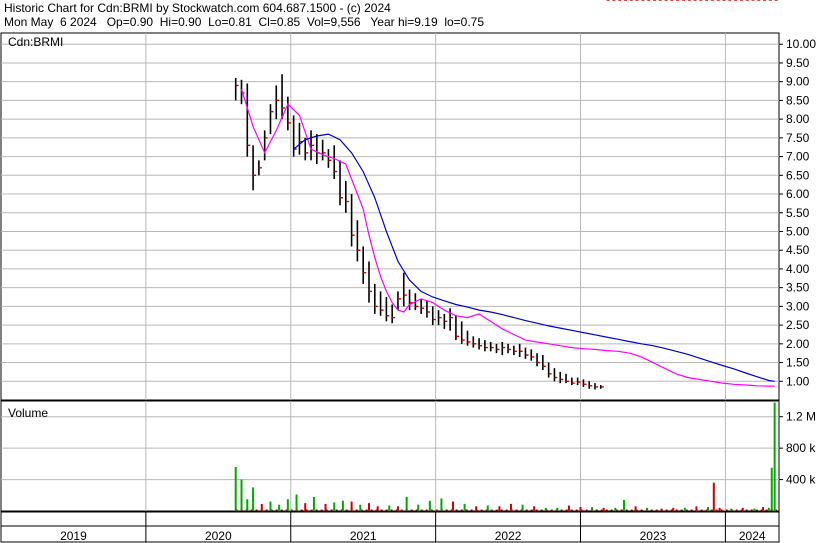  Describe the element at coordinates (28, 413) in the screenshot. I see `volume-label: Volume` at that location.